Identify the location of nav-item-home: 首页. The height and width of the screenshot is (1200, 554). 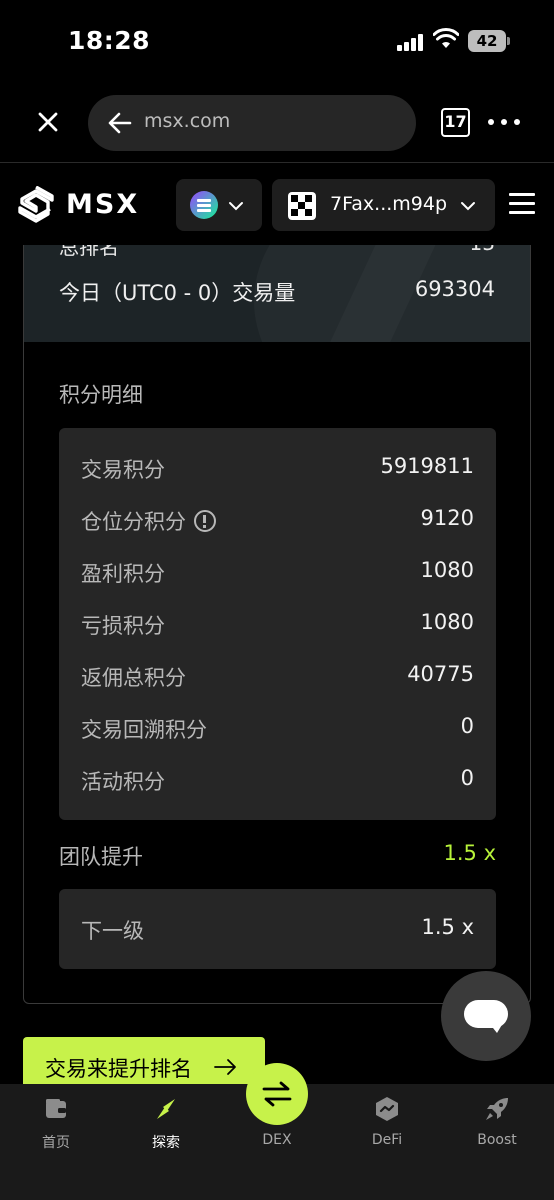
(56, 1124).